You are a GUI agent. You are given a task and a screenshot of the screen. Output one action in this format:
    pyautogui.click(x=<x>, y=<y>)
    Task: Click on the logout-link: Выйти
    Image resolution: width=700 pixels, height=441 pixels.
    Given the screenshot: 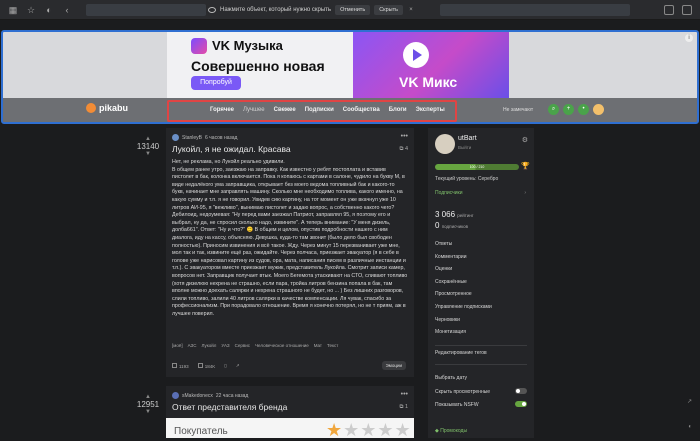 What is the action you would take?
    pyautogui.click(x=464, y=147)
    